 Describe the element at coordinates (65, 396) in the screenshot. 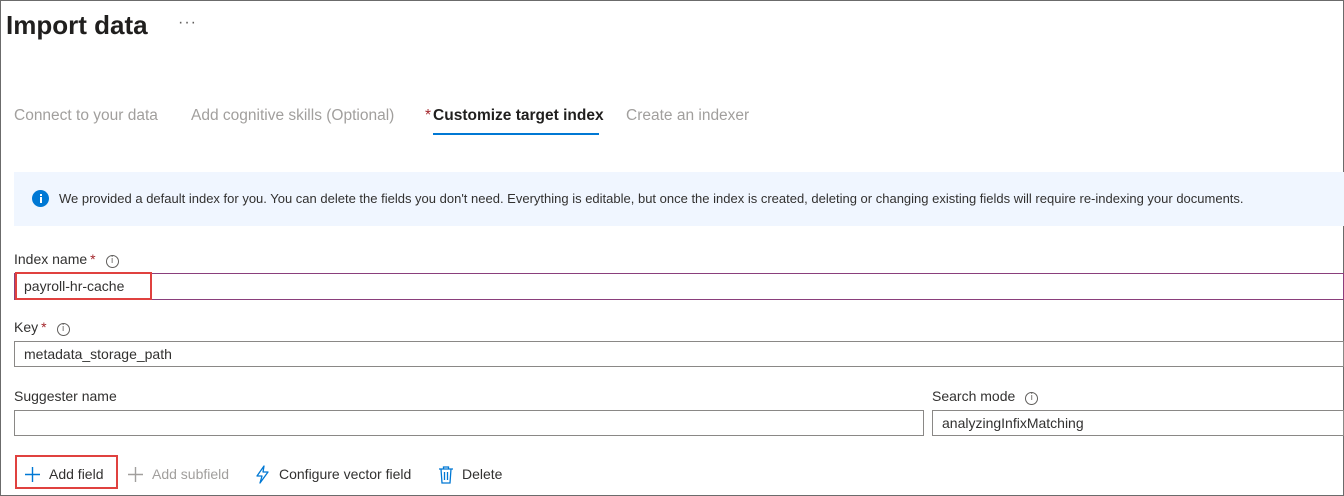

I see `suggester-name-label: Suggester name` at that location.